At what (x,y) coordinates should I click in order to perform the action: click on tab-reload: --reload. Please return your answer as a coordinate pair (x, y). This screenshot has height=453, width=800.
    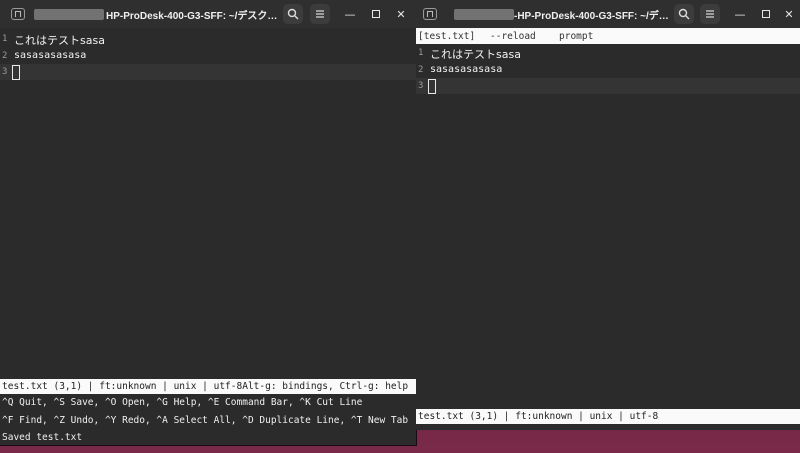
    Looking at the image, I should click on (513, 36).